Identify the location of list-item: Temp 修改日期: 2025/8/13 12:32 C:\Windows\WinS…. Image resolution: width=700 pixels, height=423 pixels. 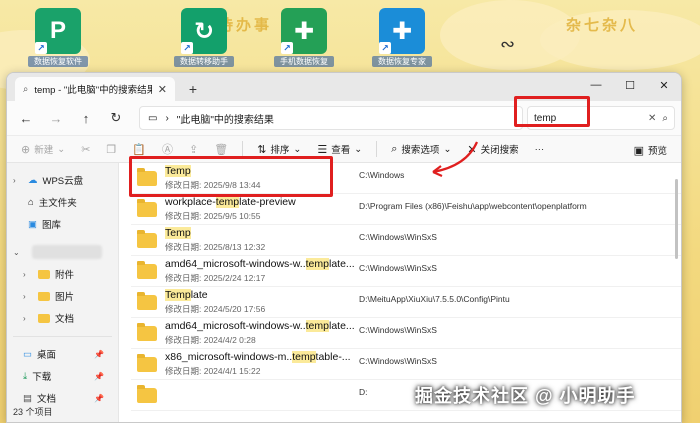
(406, 240).